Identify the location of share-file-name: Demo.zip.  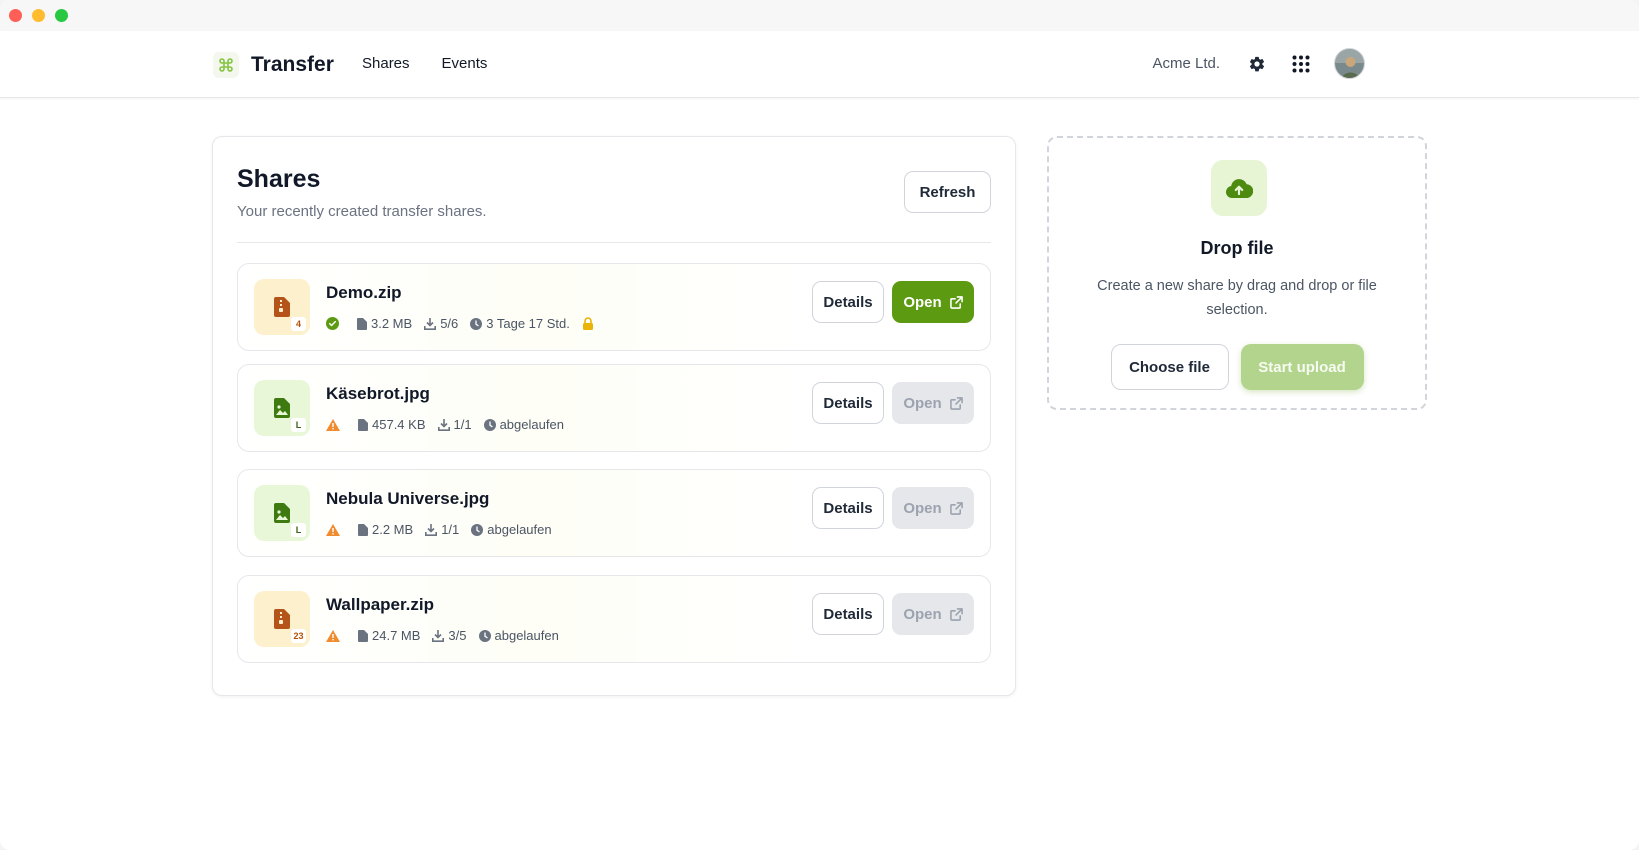
(364, 292).